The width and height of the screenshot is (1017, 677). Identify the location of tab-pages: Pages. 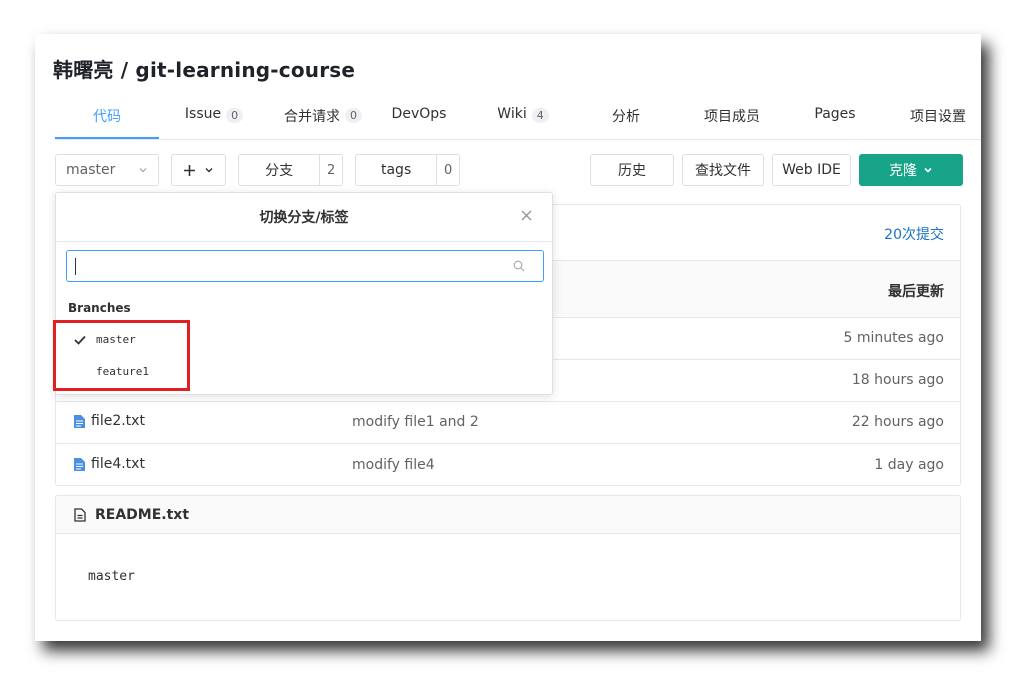
(834, 122).